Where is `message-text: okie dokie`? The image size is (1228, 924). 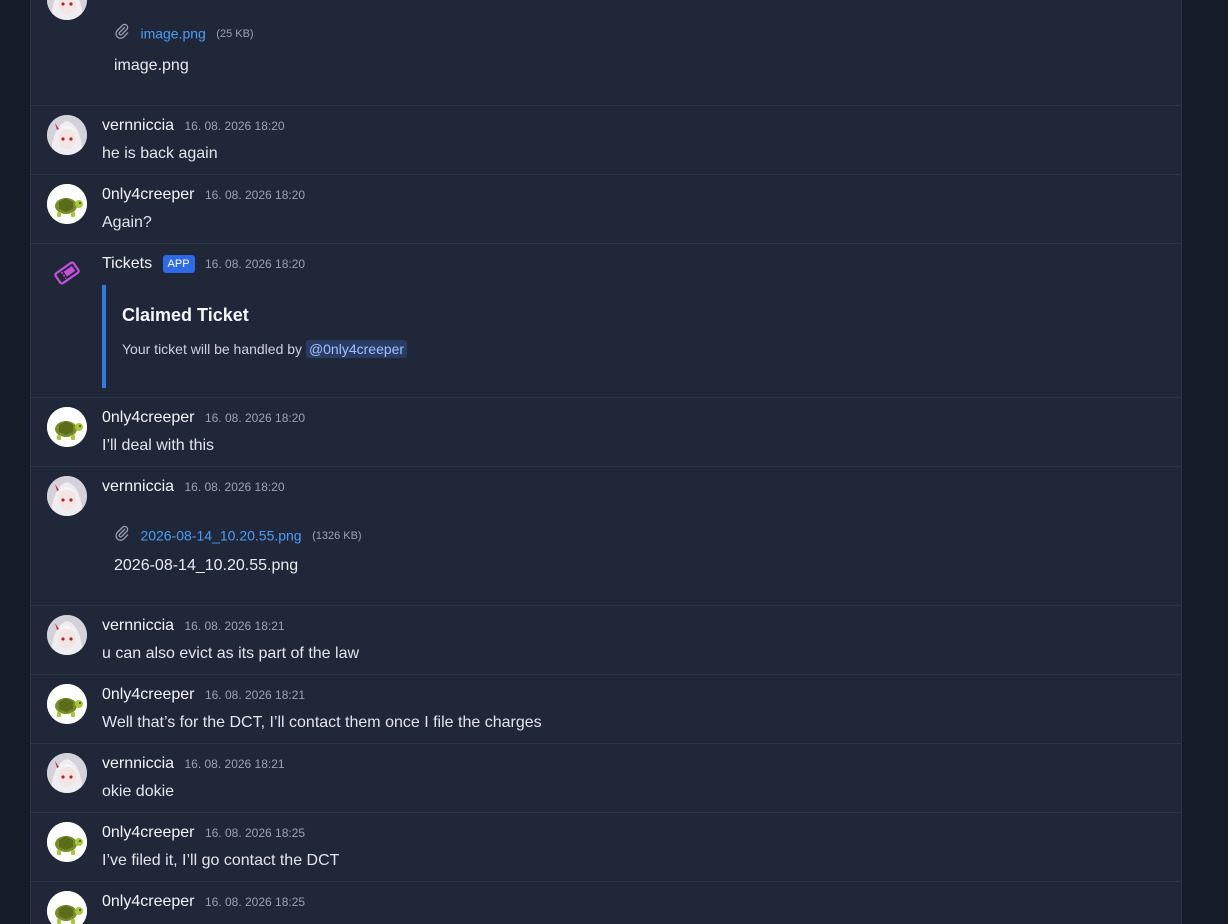 message-text: okie dokie is located at coordinates (138, 791).